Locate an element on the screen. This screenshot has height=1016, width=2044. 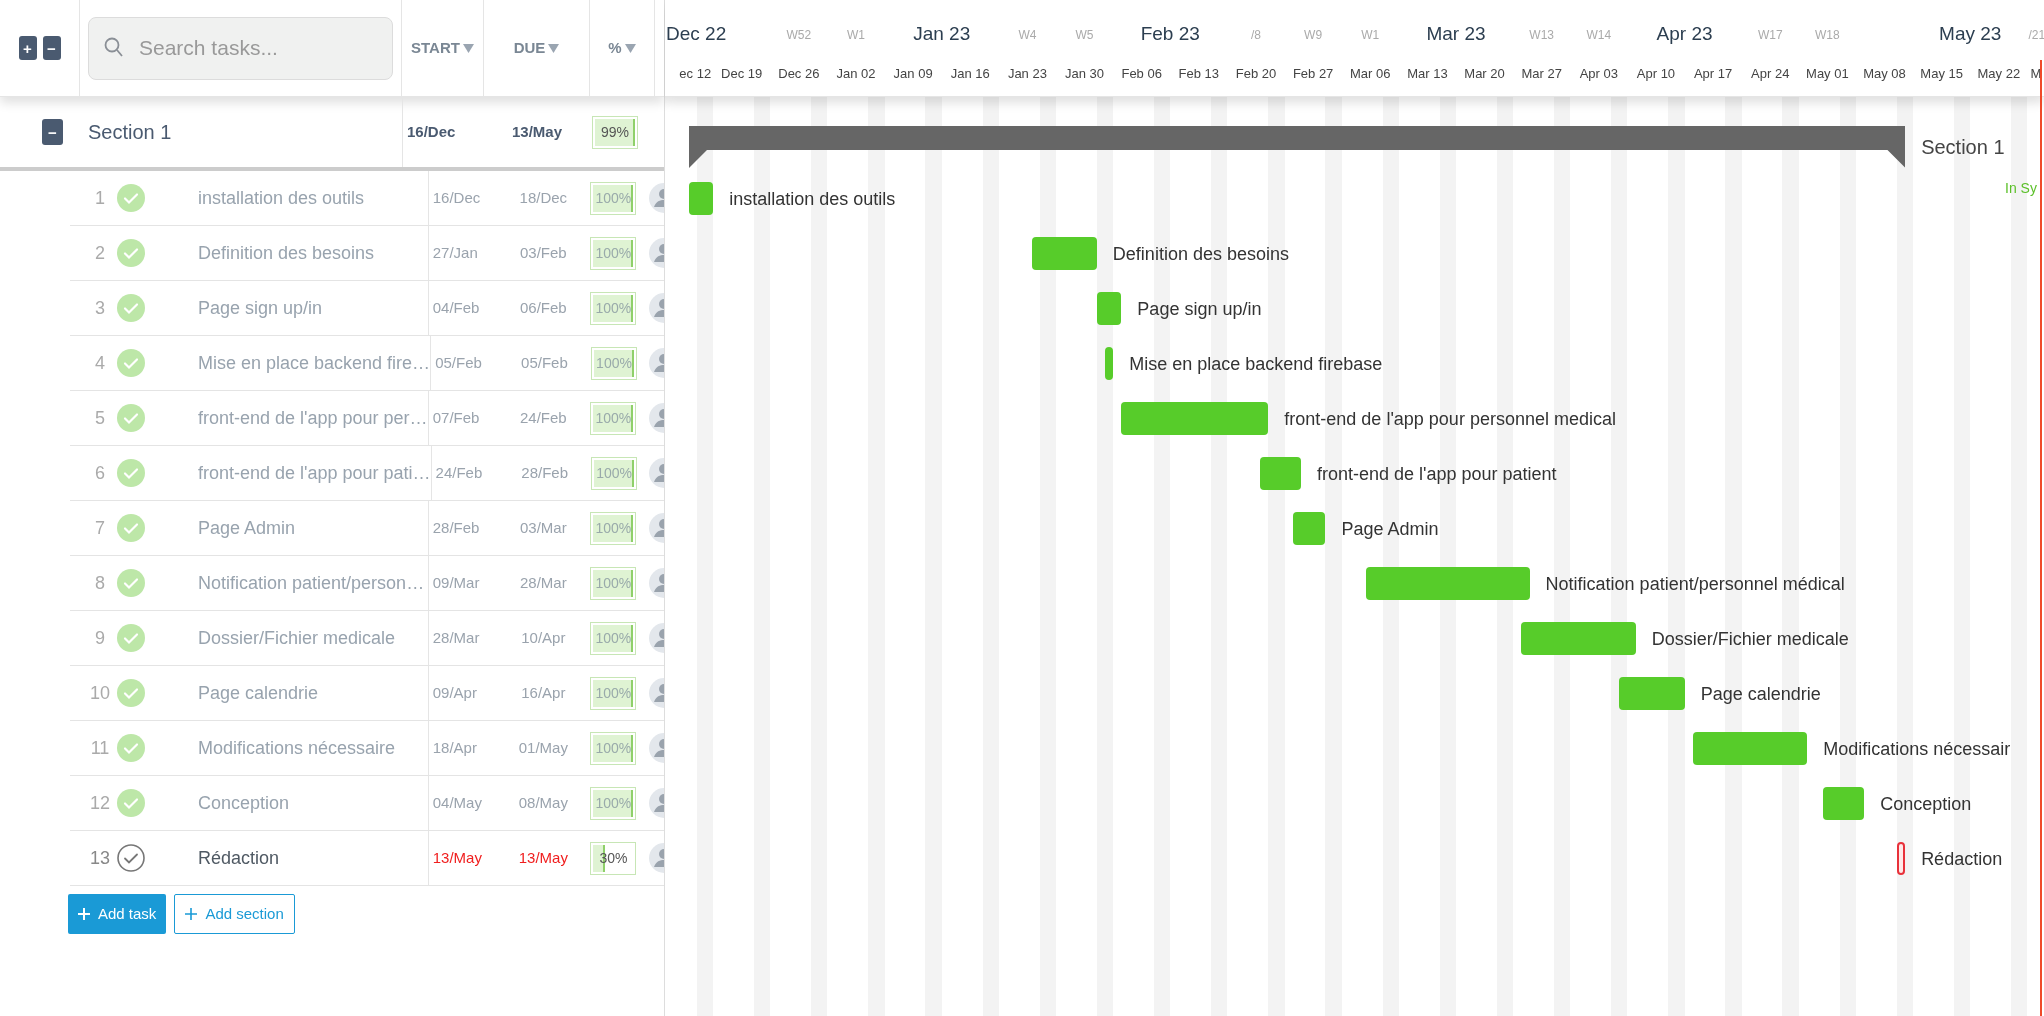
row-number: 12 is located at coordinates (100, 803).